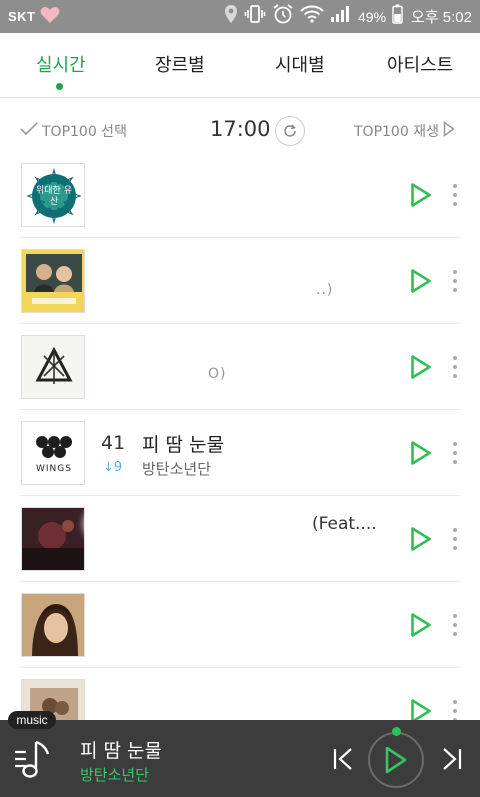 This screenshot has height=797, width=480. I want to click on play-outline-icon, so click(449, 131).